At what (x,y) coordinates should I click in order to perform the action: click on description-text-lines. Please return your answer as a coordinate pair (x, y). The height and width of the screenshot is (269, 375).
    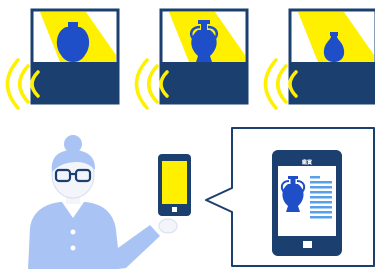
    Looking at the image, I should click on (321, 197).